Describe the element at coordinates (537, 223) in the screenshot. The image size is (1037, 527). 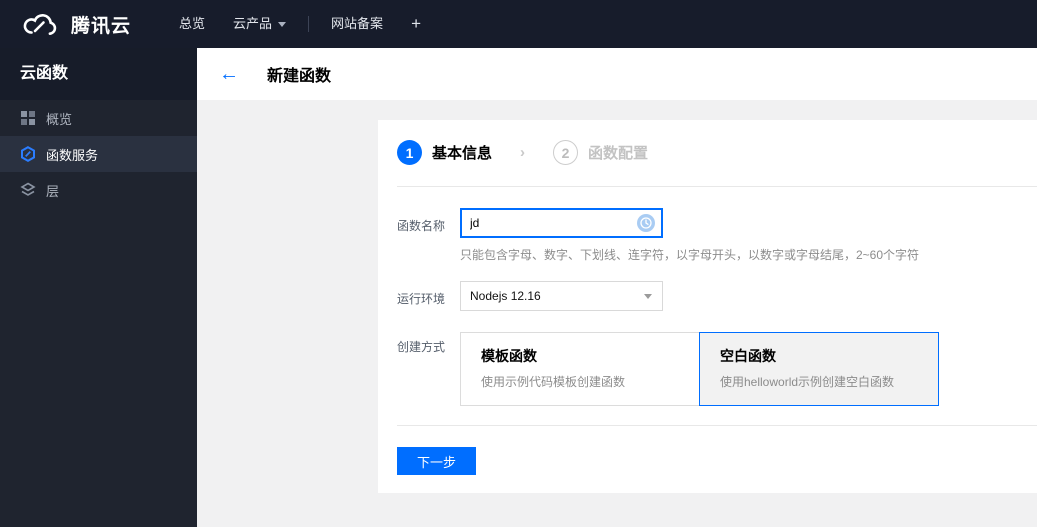
I see `function-name-input` at that location.